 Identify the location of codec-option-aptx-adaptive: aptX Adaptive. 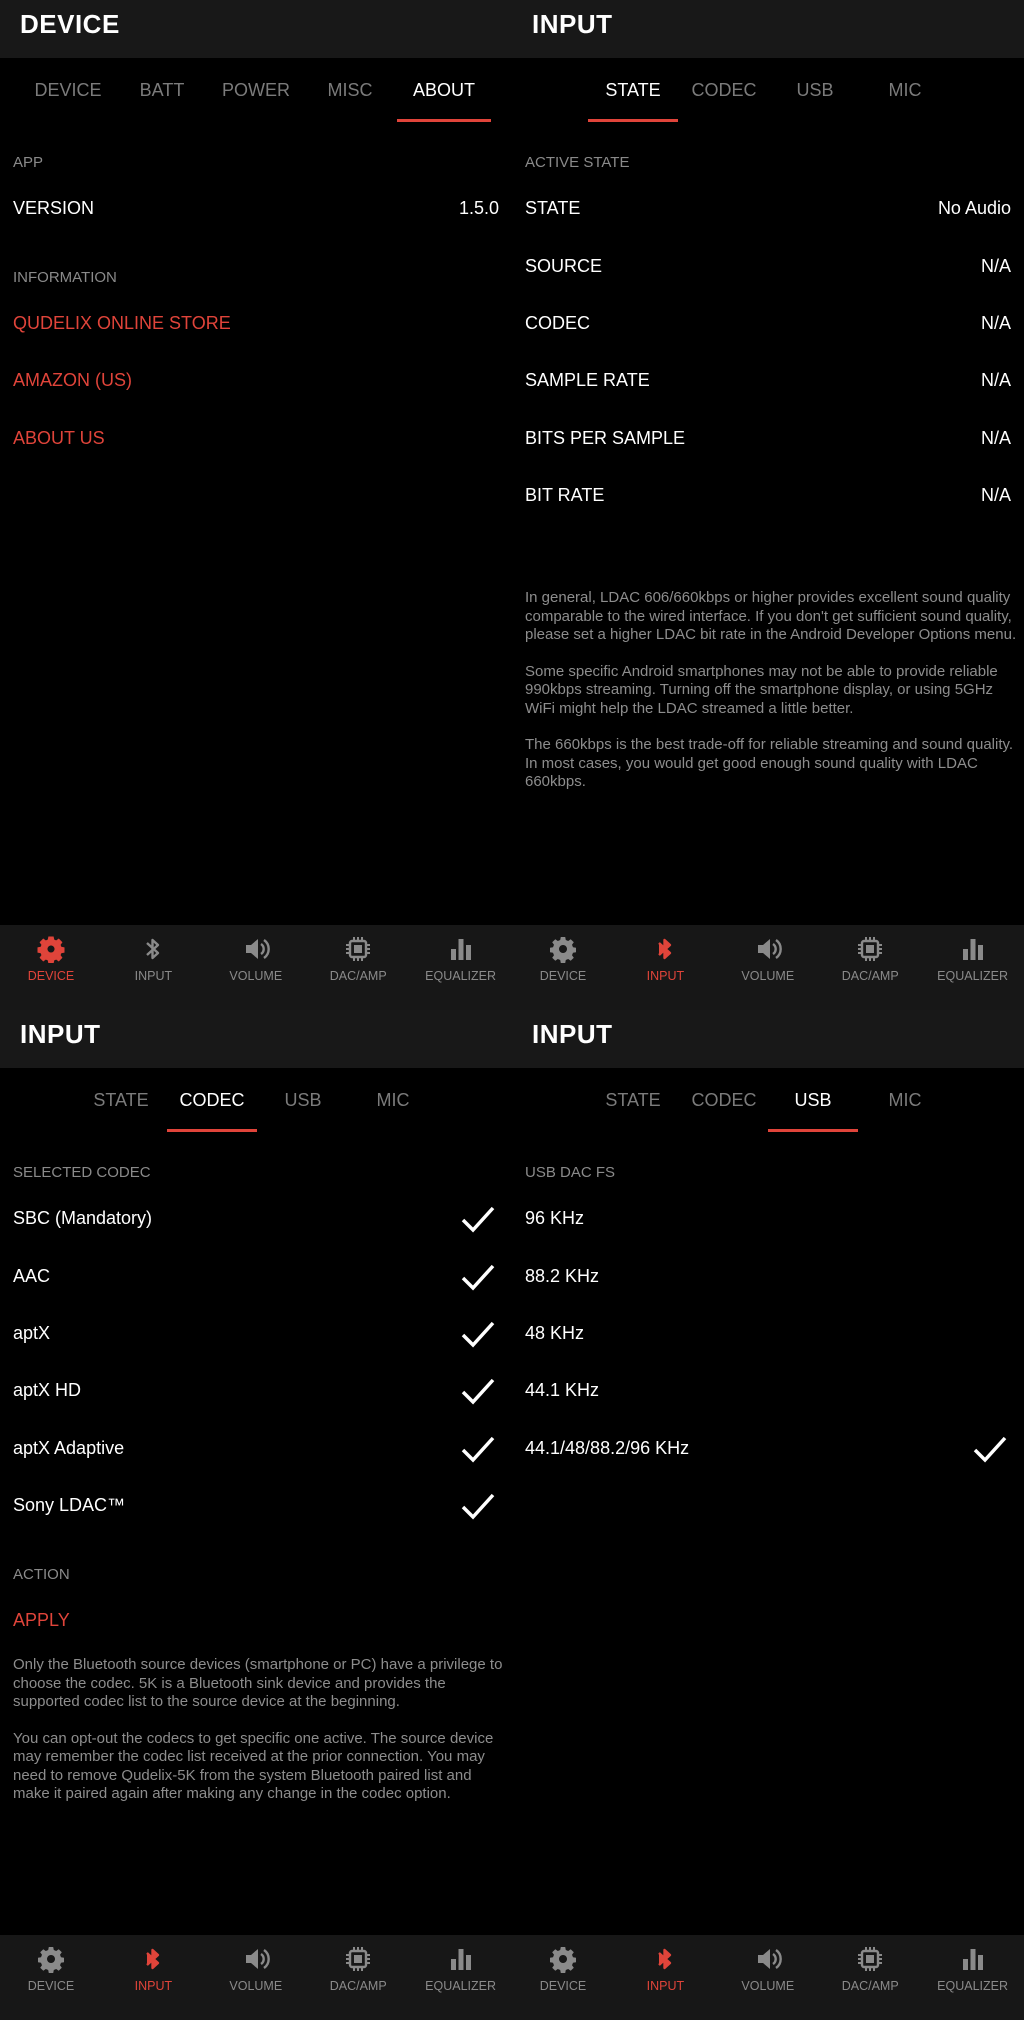
(256, 1448).